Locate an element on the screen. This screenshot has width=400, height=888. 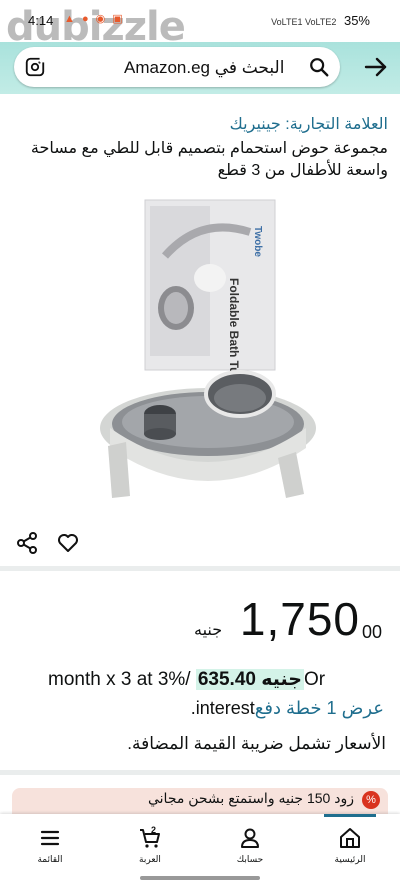
cart-count: 2 is located at coordinates (153, 830).